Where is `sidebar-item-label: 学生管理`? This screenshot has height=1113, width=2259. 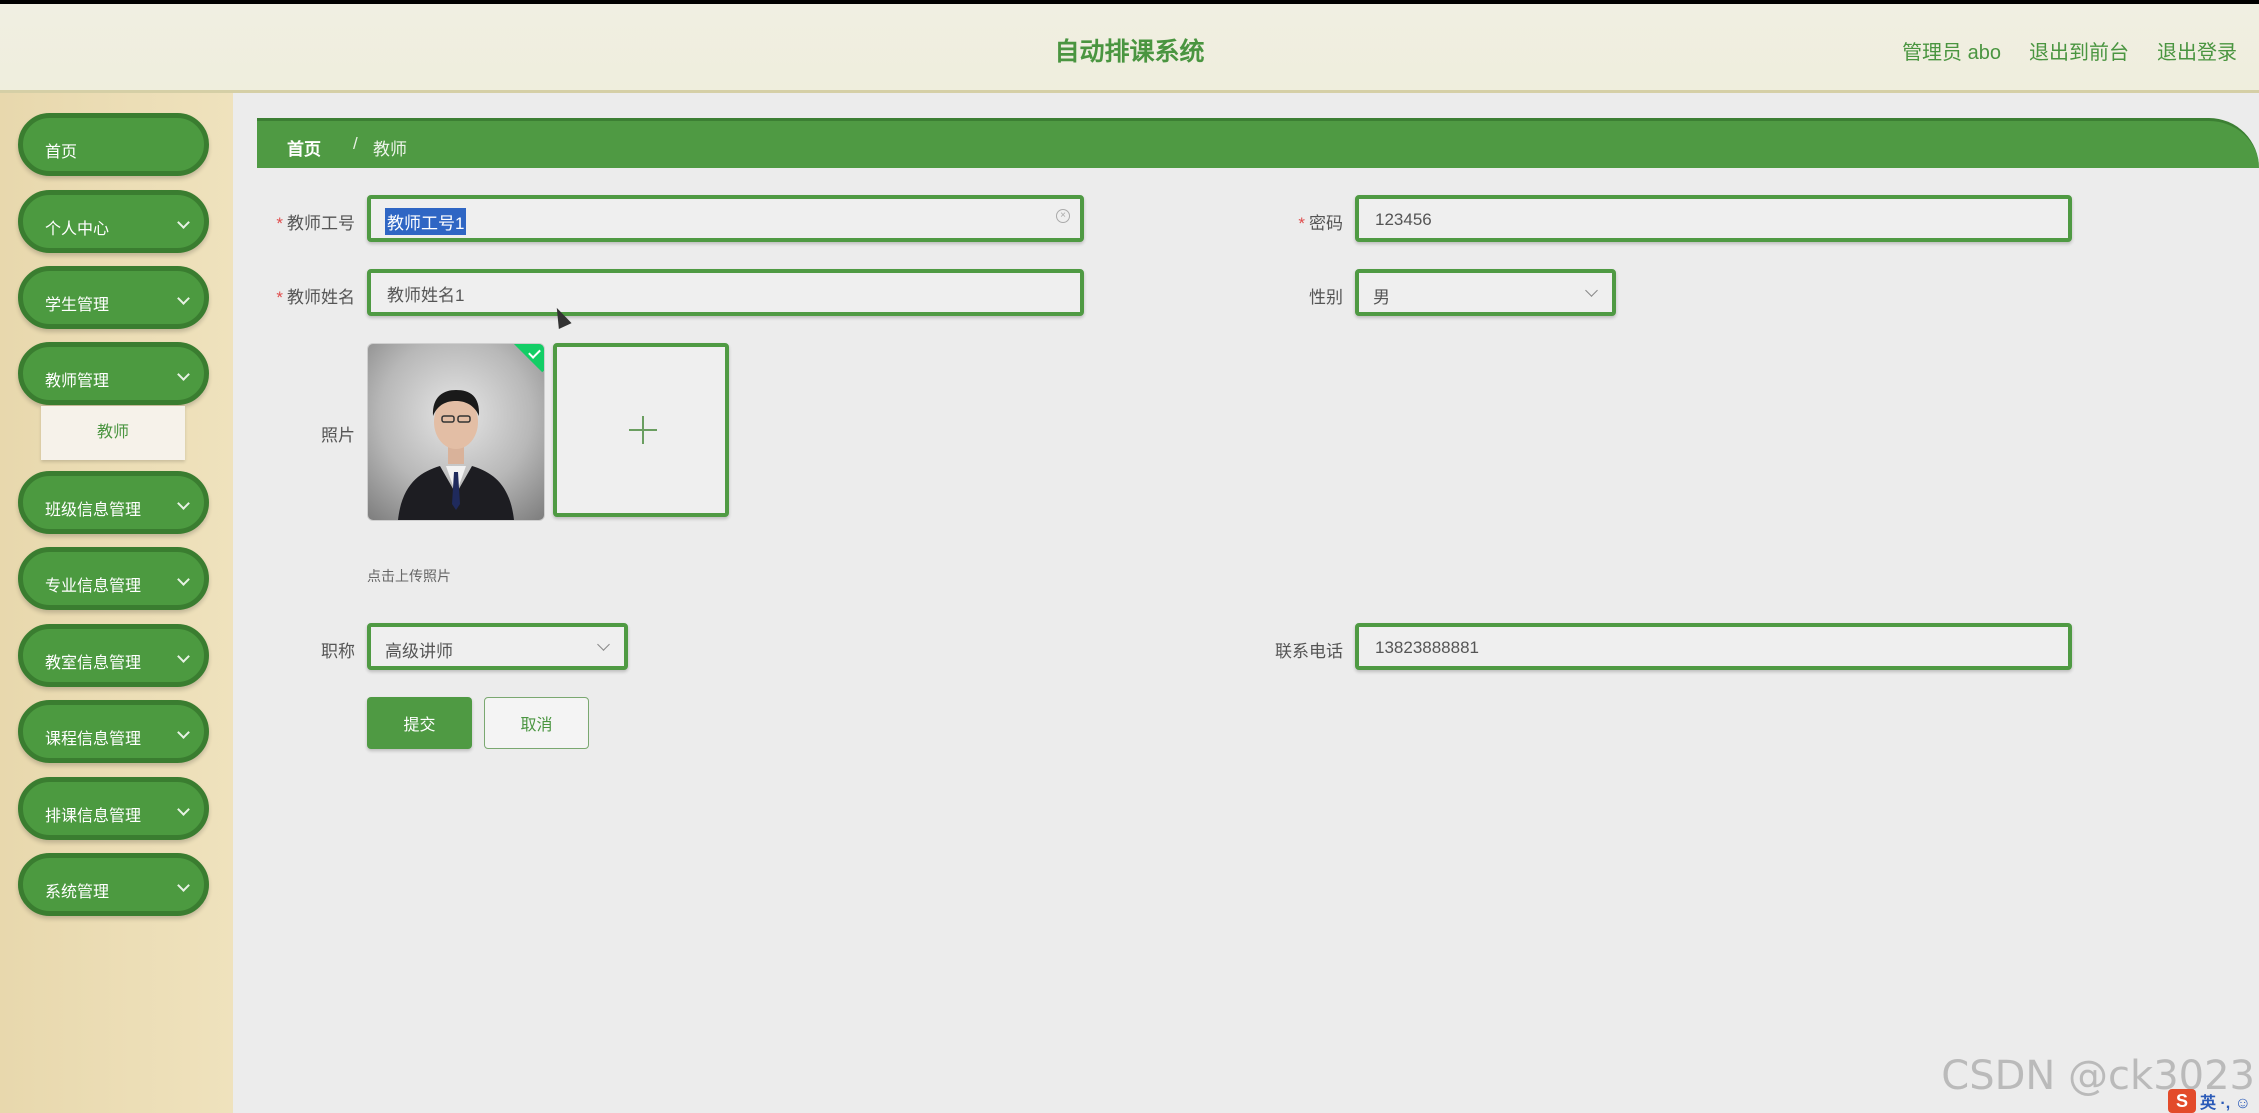
sidebar-item-label: 学生管理 is located at coordinates (77, 305).